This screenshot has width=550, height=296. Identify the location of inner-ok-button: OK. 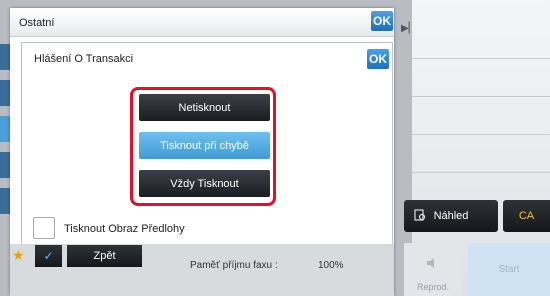
(378, 59).